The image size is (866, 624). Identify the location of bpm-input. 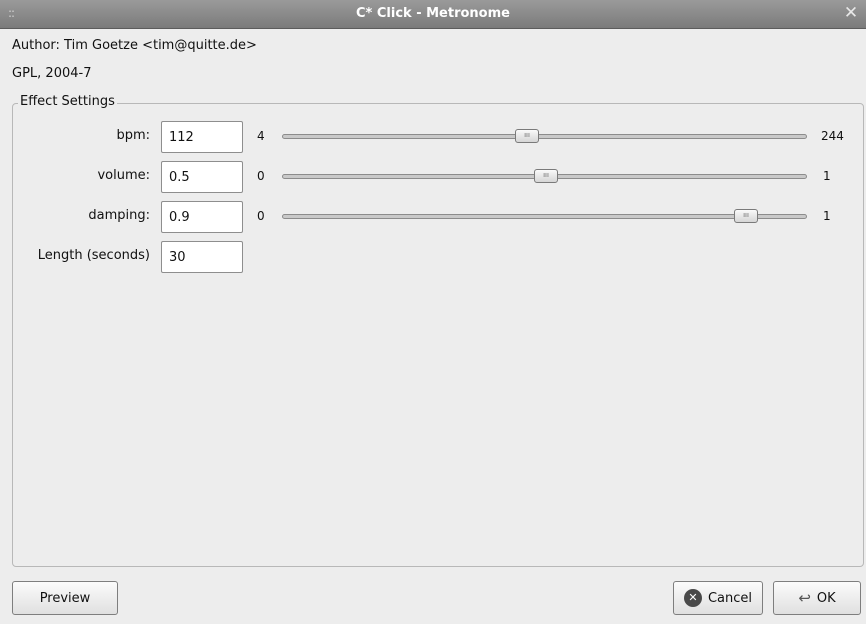
(202, 137).